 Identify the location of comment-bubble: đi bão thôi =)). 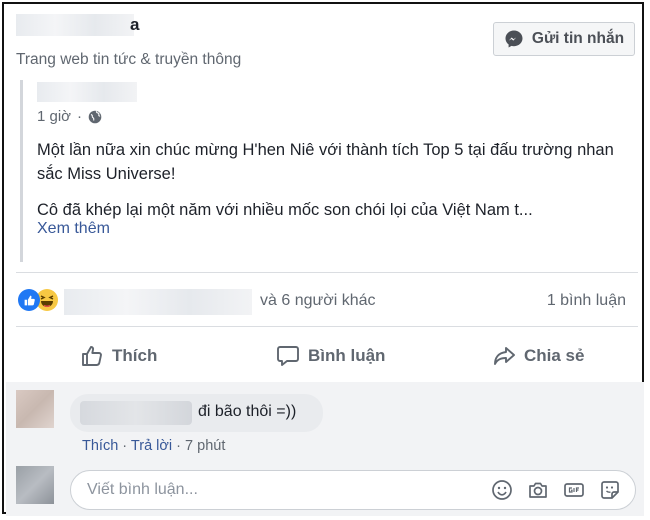
(196, 413).